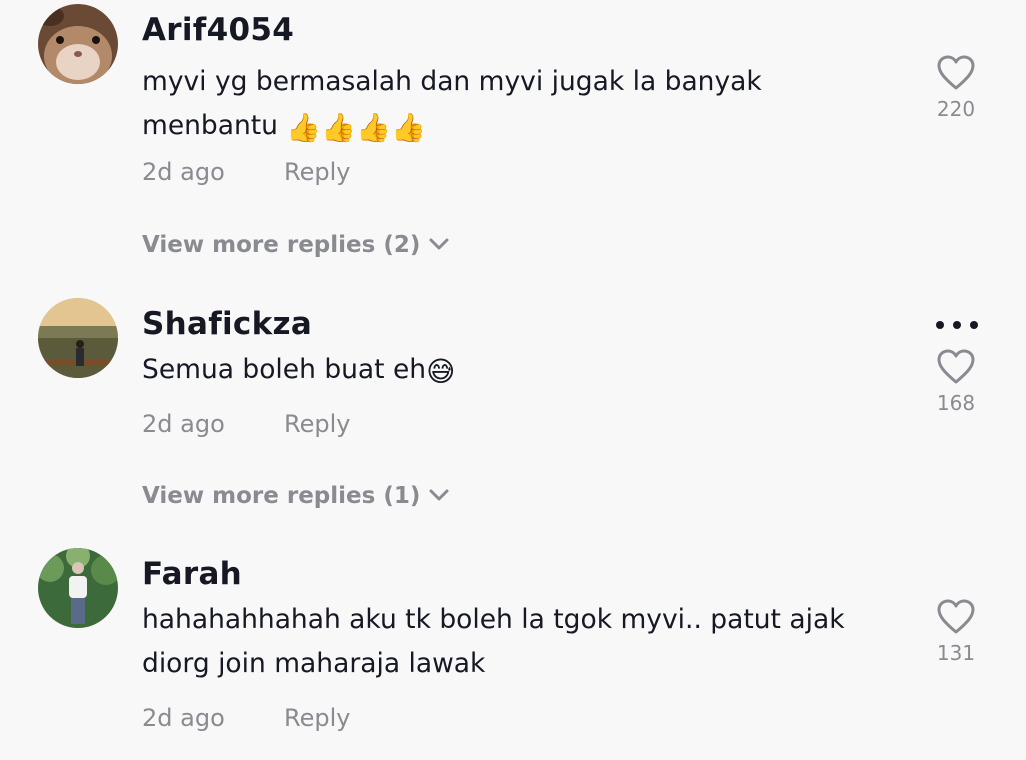 Image resolution: width=1026 pixels, height=760 pixels. Describe the element at coordinates (218, 30) in the screenshot. I see `comment-username: Arif4054` at that location.